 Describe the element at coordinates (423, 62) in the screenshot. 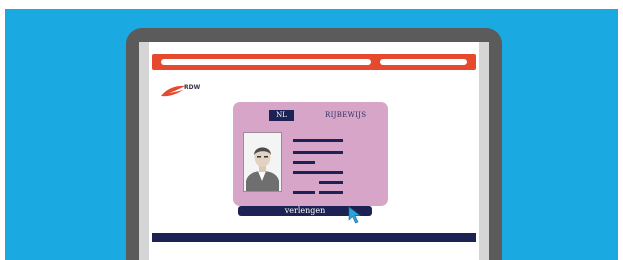

I see `search-bar` at that location.